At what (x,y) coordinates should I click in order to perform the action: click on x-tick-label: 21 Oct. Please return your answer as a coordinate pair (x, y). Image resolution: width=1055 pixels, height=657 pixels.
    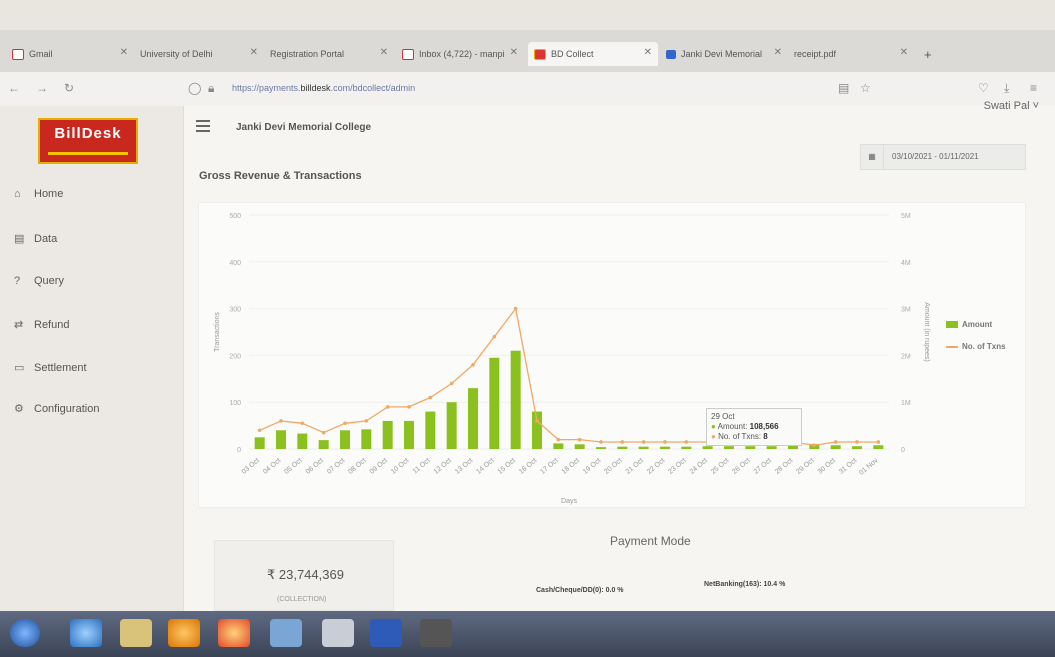
    Looking at the image, I should click on (635, 466).